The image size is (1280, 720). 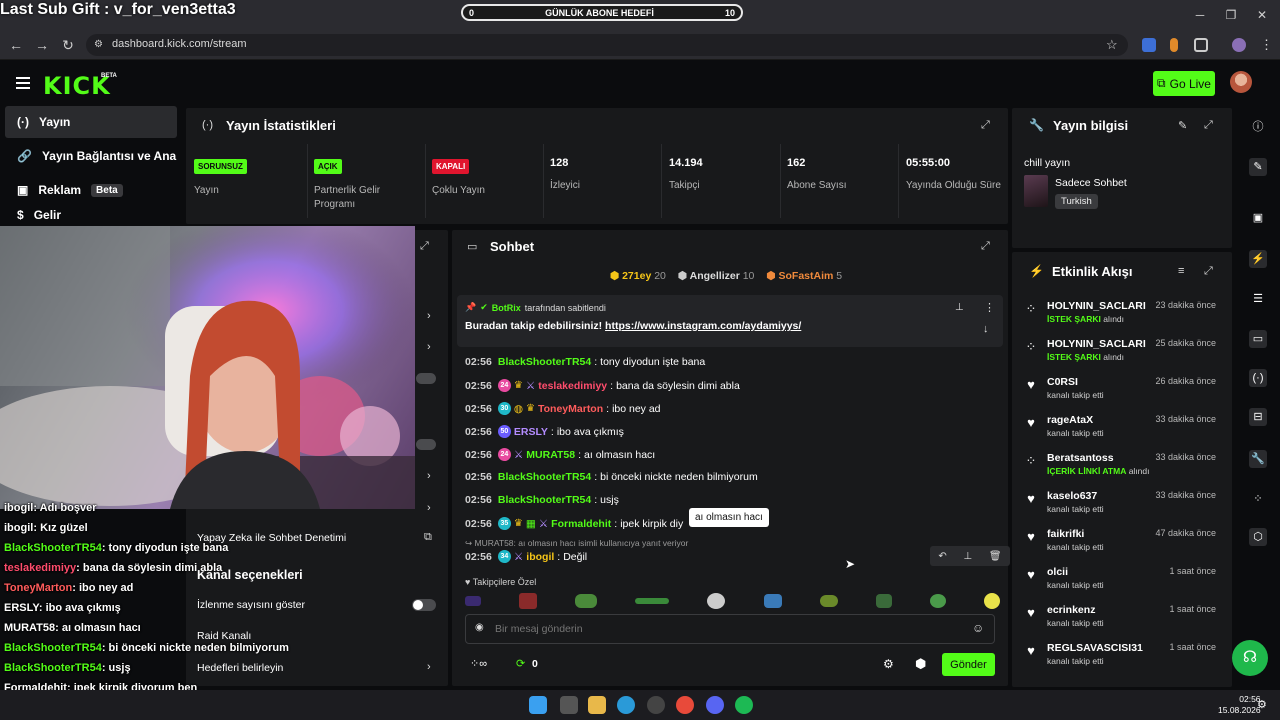 What do you see at coordinates (16, 45) in the screenshot?
I see `back-icon: ←` at bounding box center [16, 45].